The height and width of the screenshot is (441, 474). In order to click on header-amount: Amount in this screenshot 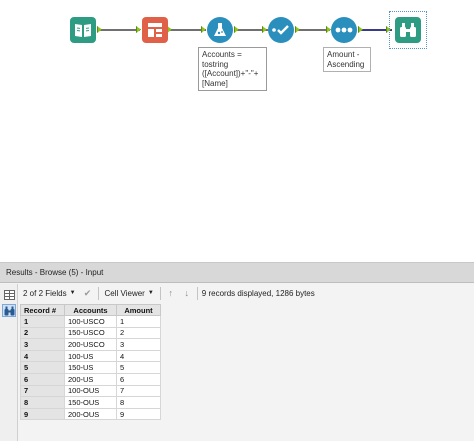, I will do `click(138, 310)`.